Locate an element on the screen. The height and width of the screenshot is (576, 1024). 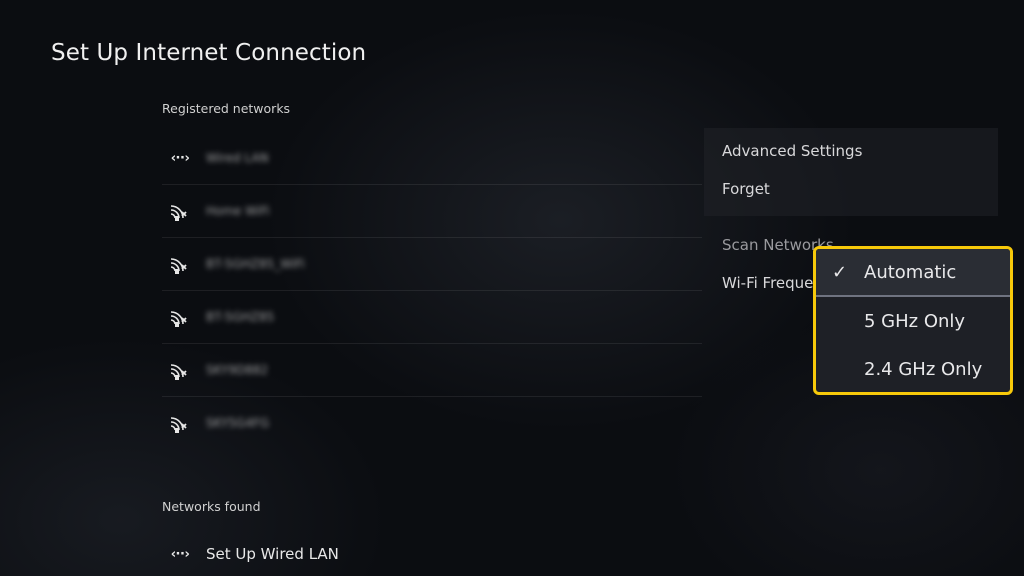
advanced-settings-option: Advanced Settings is located at coordinates (792, 151).